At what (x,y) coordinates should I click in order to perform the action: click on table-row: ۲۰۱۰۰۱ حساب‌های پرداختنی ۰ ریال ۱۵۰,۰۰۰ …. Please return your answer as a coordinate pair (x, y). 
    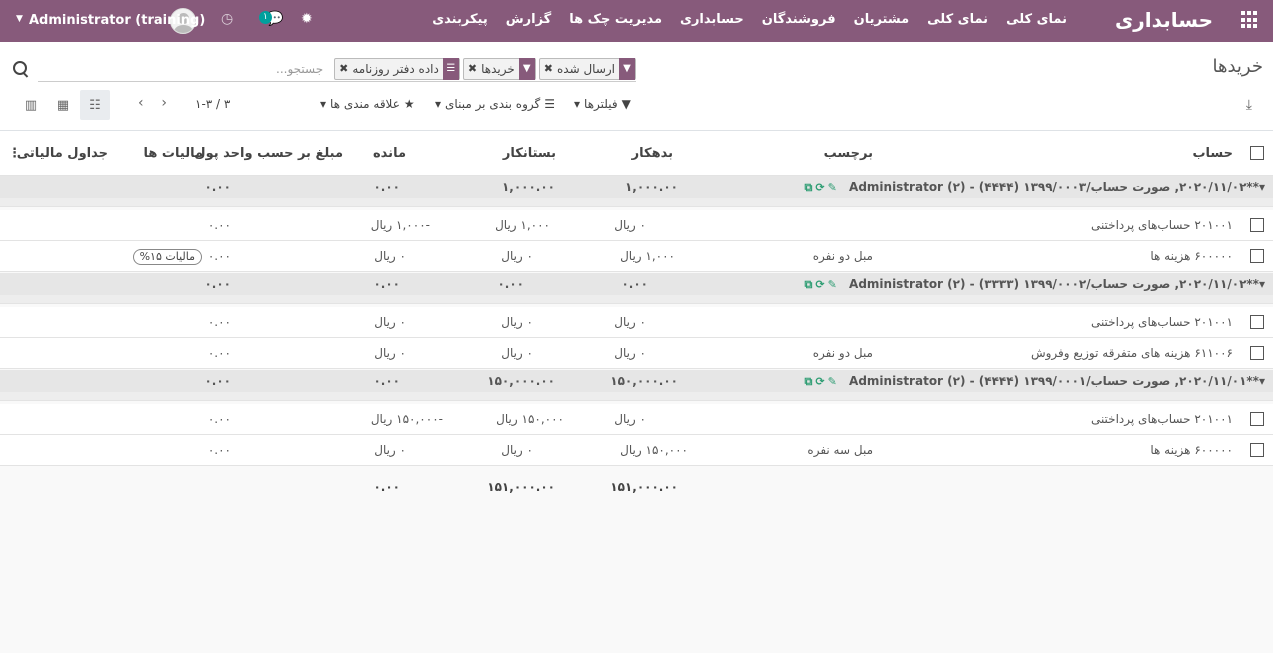
    Looking at the image, I should click on (636, 419).